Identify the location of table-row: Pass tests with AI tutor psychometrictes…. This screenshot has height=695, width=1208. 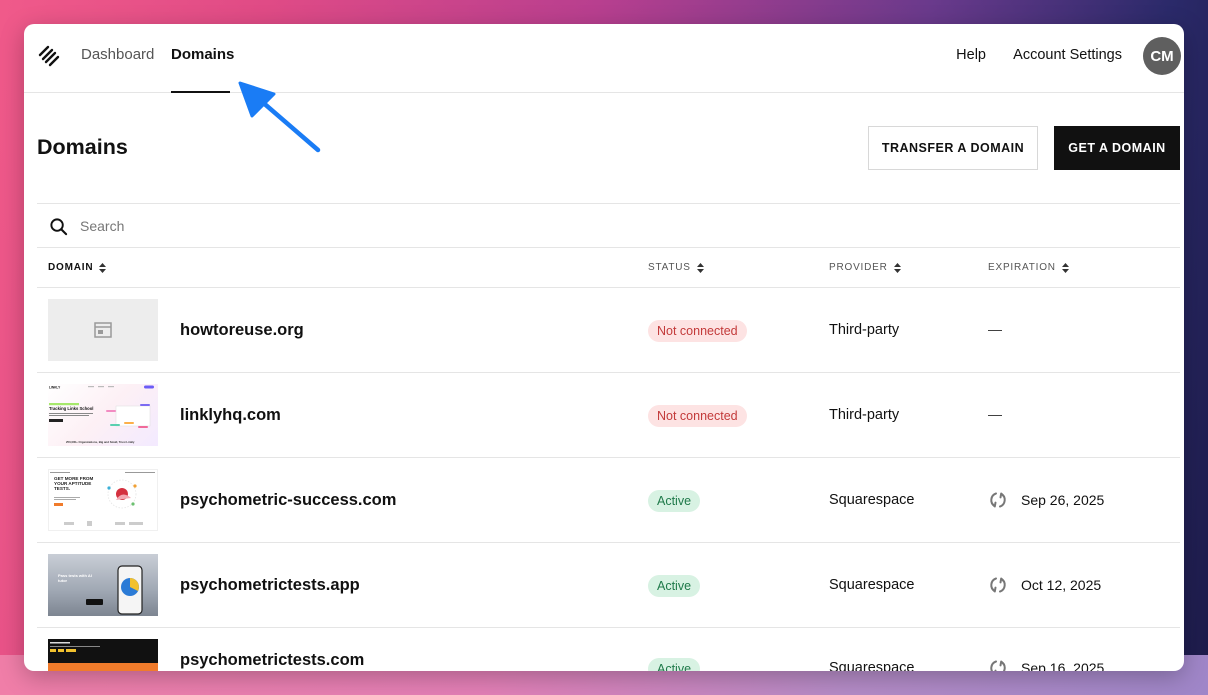
(608, 585).